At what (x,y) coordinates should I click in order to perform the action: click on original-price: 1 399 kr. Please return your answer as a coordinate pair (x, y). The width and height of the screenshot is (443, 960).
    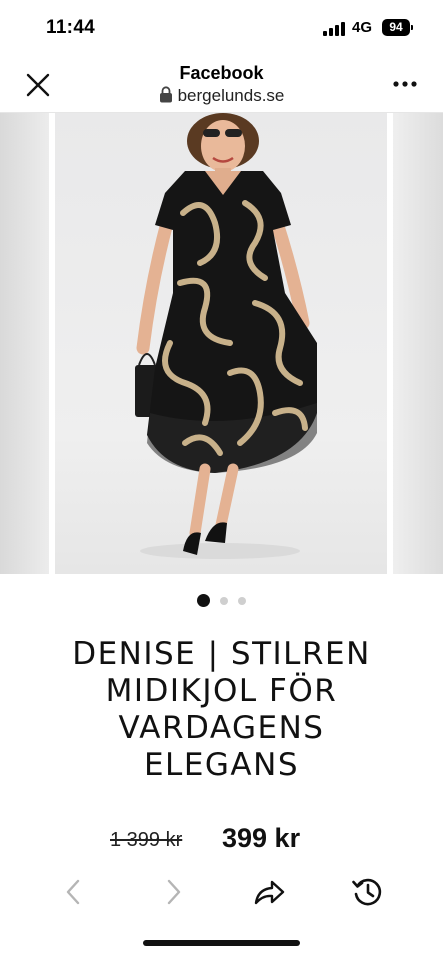
    Looking at the image, I should click on (146, 840).